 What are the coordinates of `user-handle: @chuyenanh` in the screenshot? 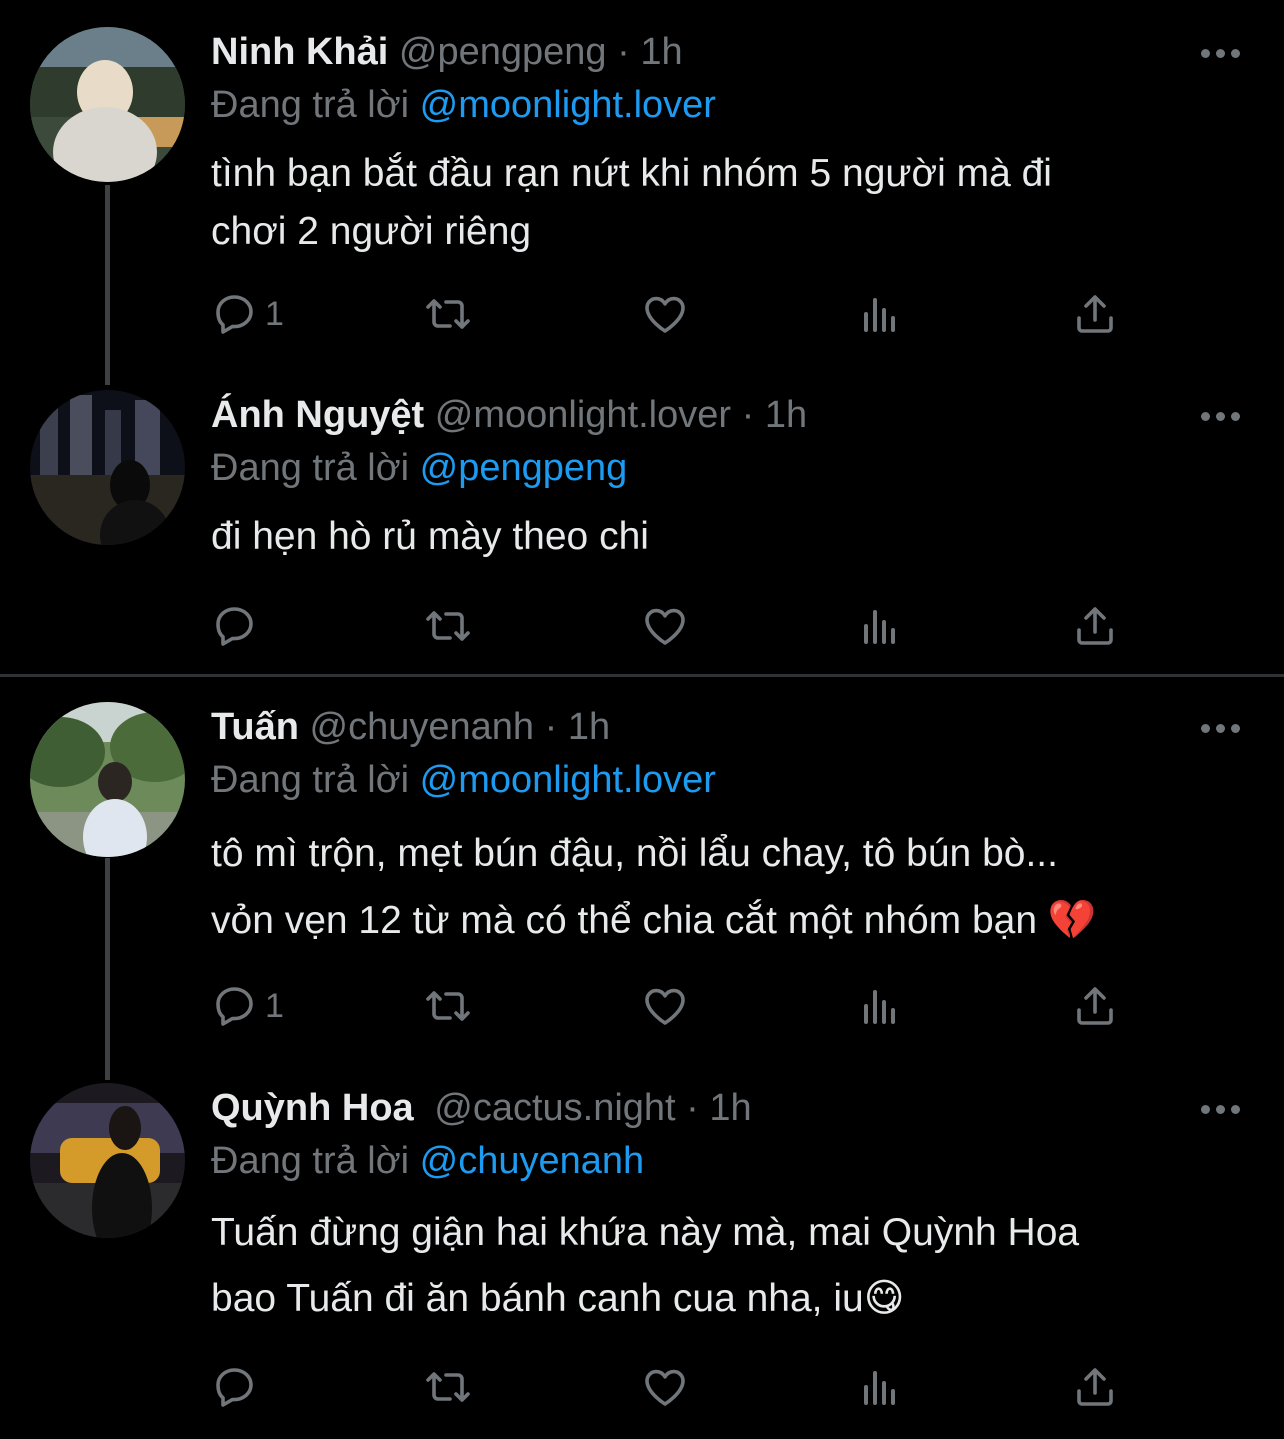 It's located at (422, 727).